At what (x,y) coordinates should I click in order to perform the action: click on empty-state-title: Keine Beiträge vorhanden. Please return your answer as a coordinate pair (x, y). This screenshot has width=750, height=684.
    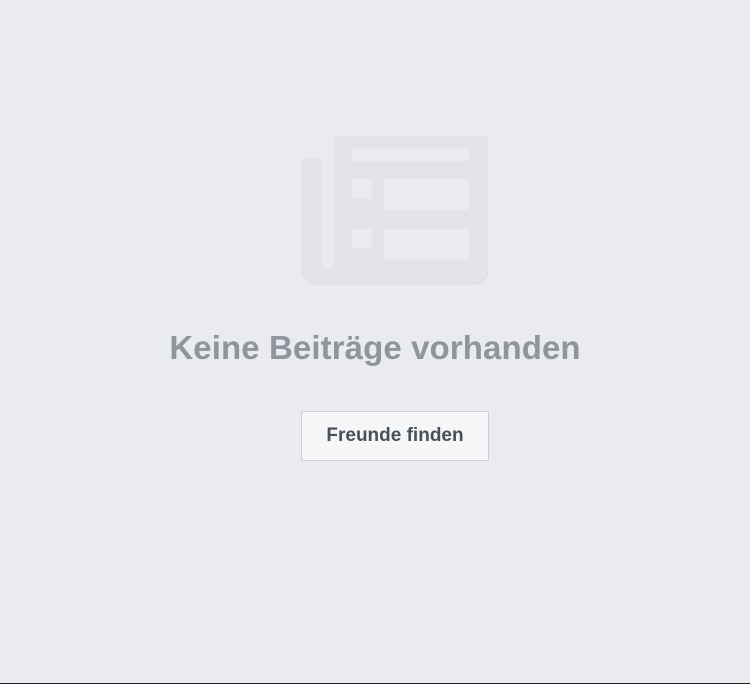
    Looking at the image, I should click on (375, 347).